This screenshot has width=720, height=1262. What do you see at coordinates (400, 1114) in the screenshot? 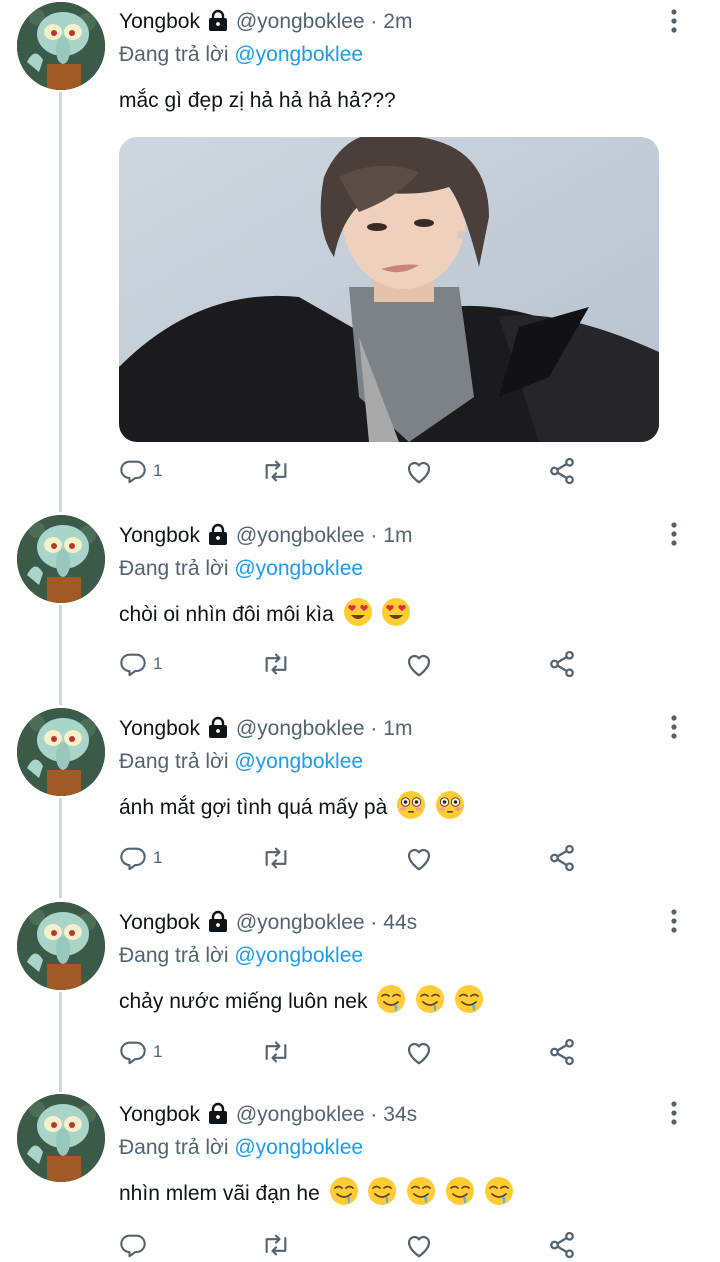
I see `timestamp: 34s` at bounding box center [400, 1114].